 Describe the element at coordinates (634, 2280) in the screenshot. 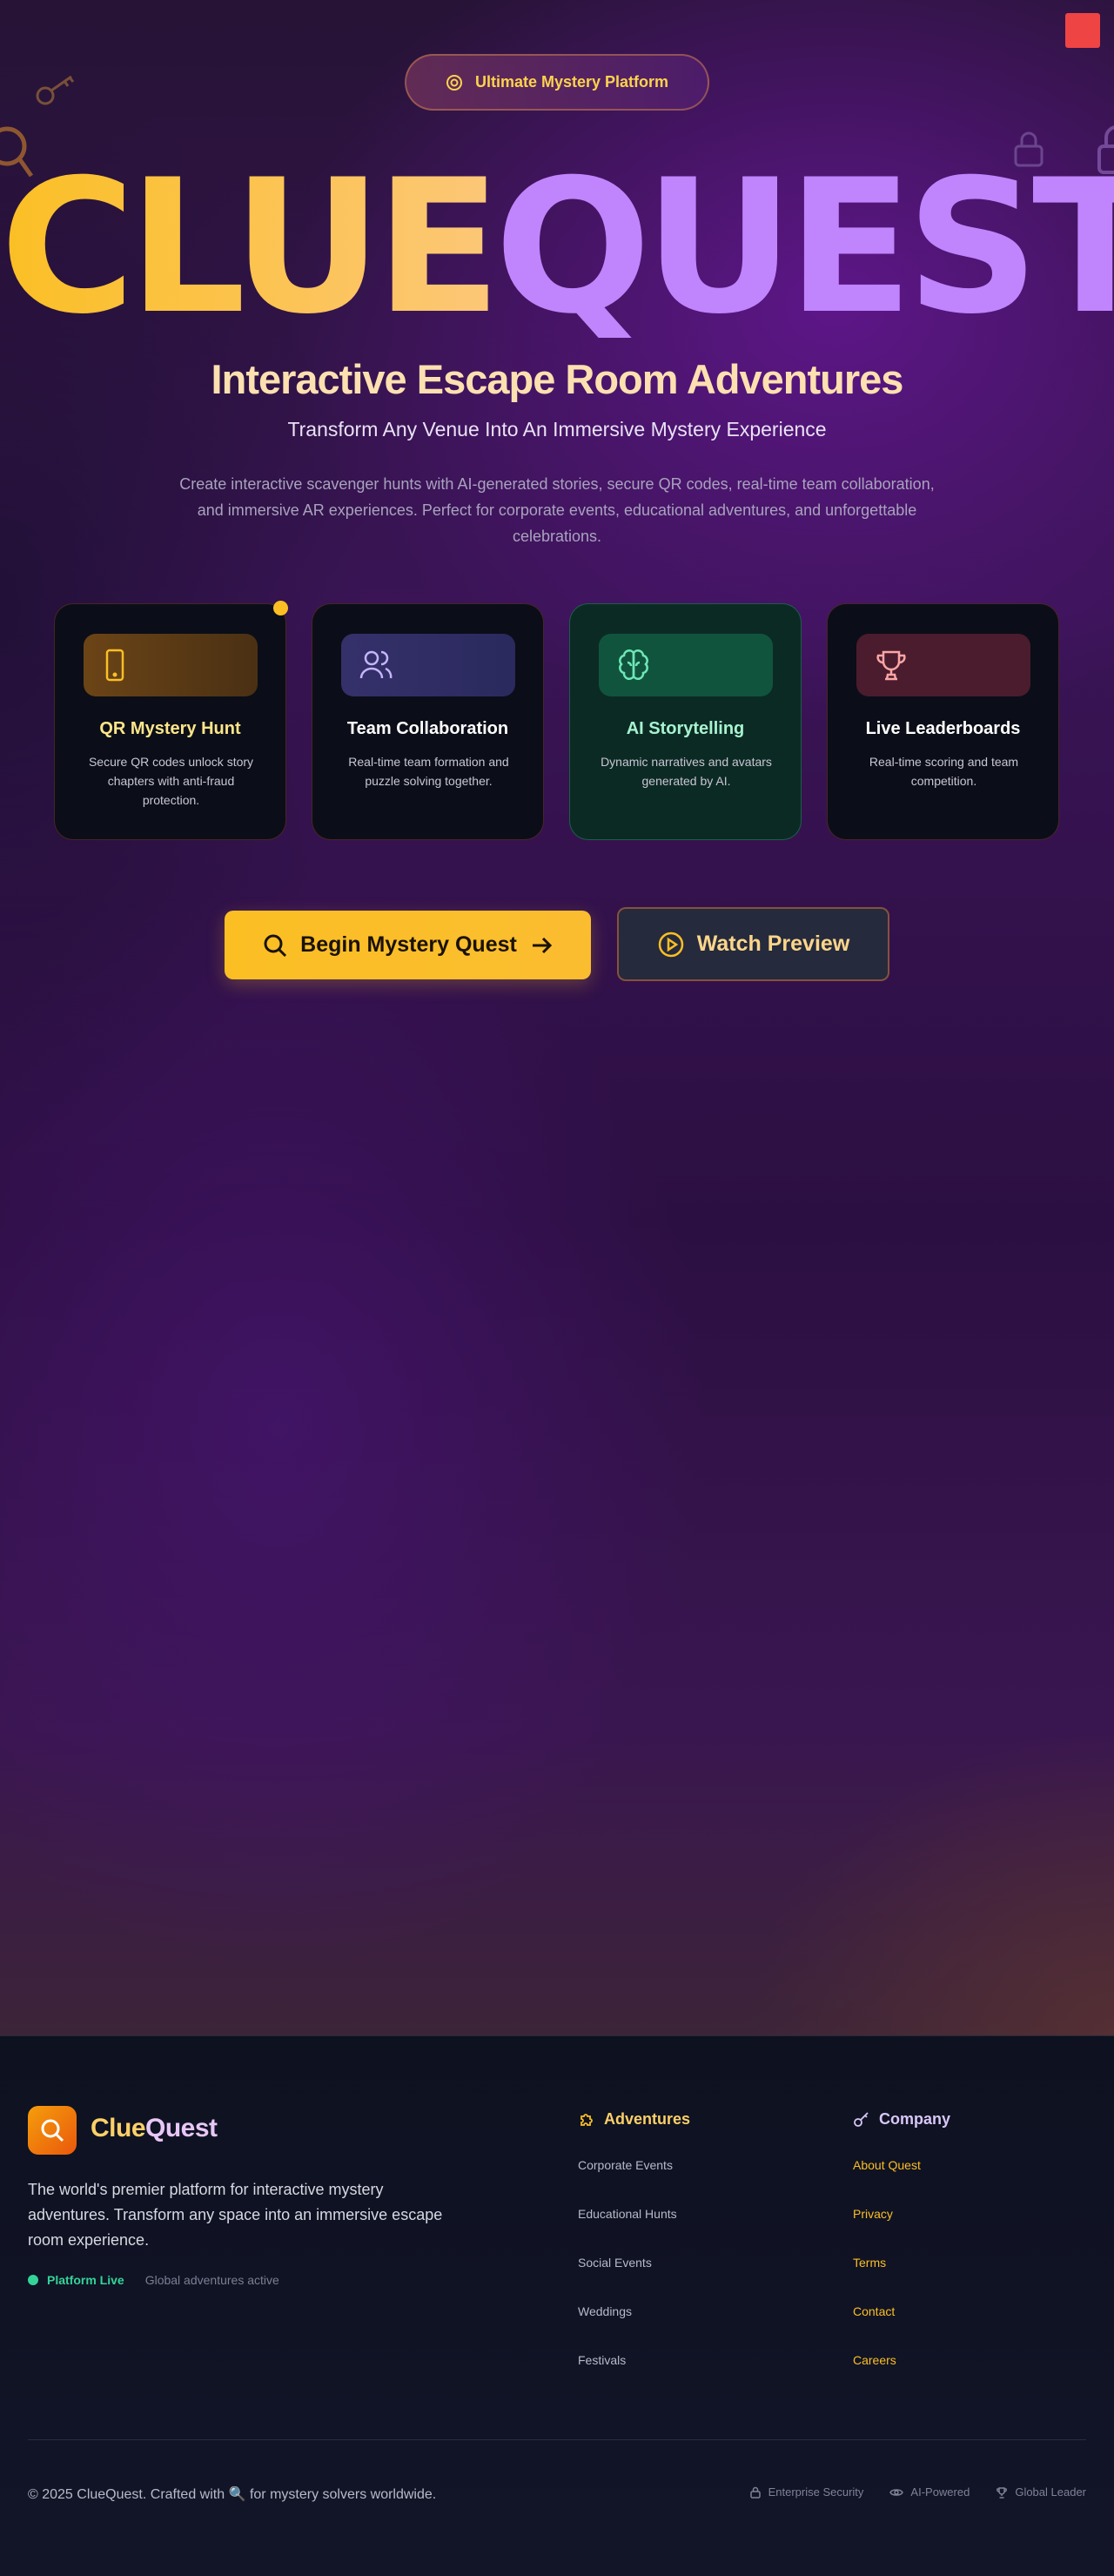

I see `footer-link-social: Social Events` at that location.